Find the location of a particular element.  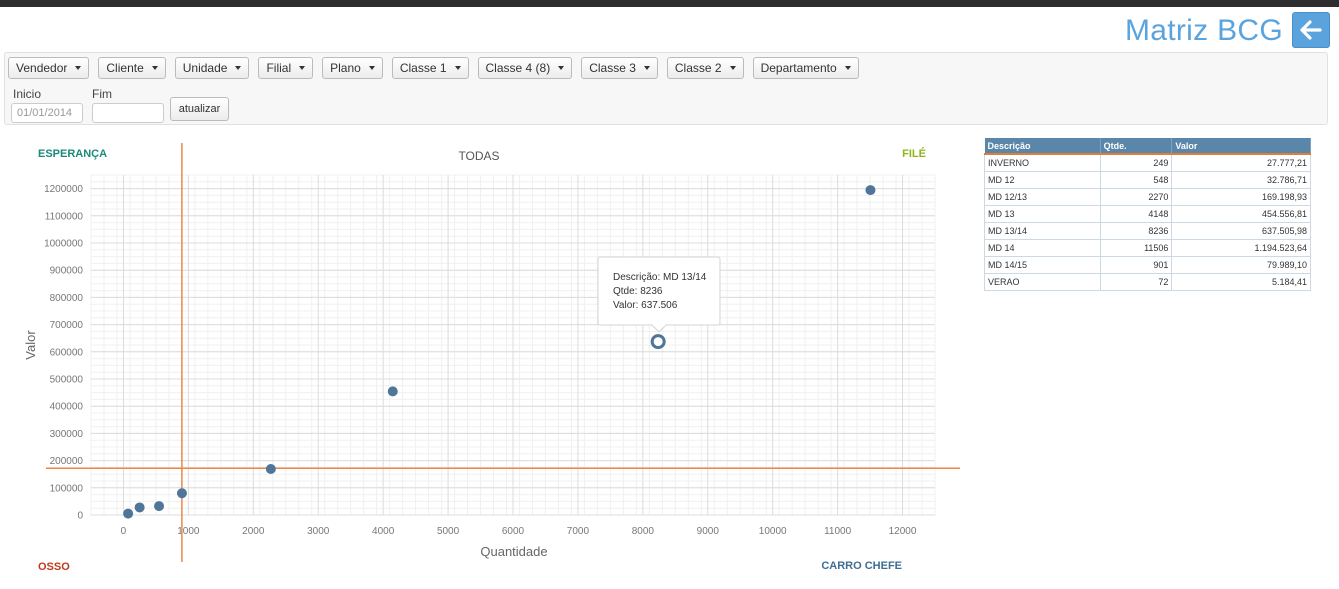

filter-dropdown-unidade: Unidade is located at coordinates (212, 68).